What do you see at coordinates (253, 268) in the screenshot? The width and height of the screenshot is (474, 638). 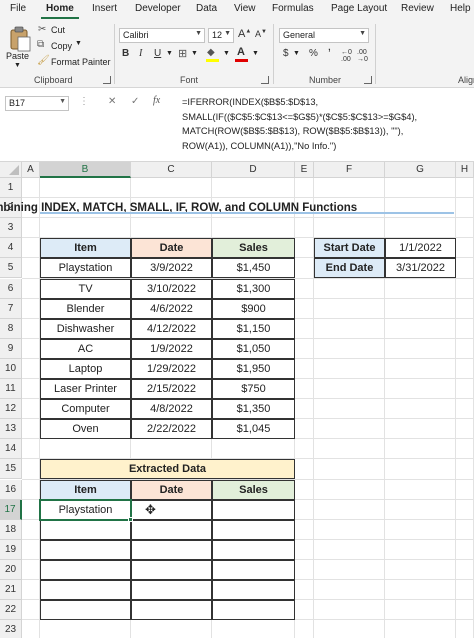 I see `table-cell: $1,450` at bounding box center [253, 268].